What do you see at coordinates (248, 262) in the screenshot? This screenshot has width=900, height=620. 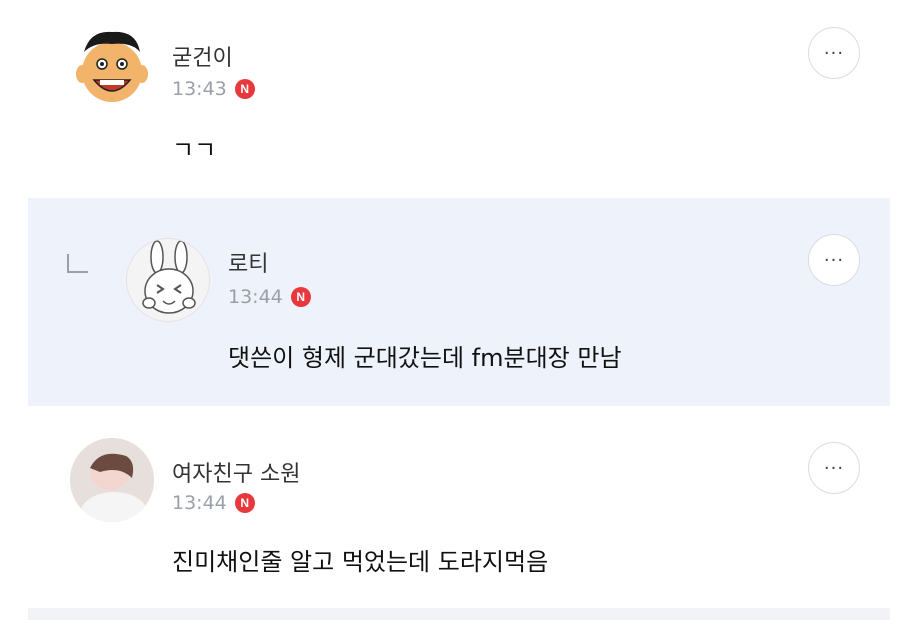 I see `comment-author: 로티` at bounding box center [248, 262].